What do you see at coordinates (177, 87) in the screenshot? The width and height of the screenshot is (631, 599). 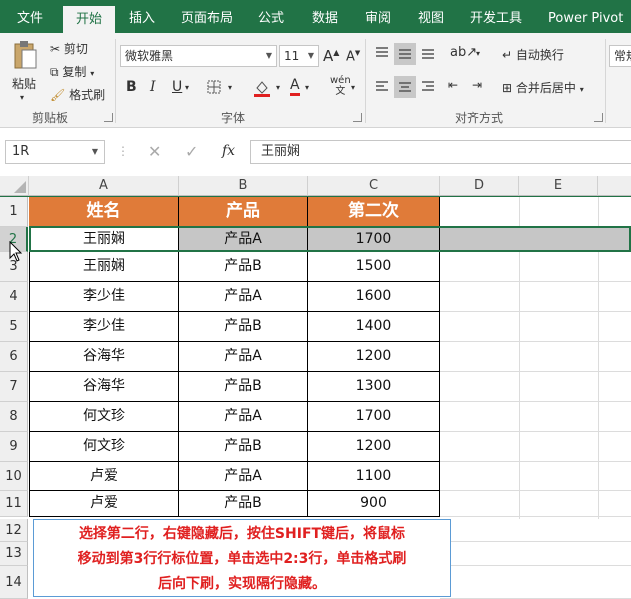 I see `underline-button: U` at bounding box center [177, 87].